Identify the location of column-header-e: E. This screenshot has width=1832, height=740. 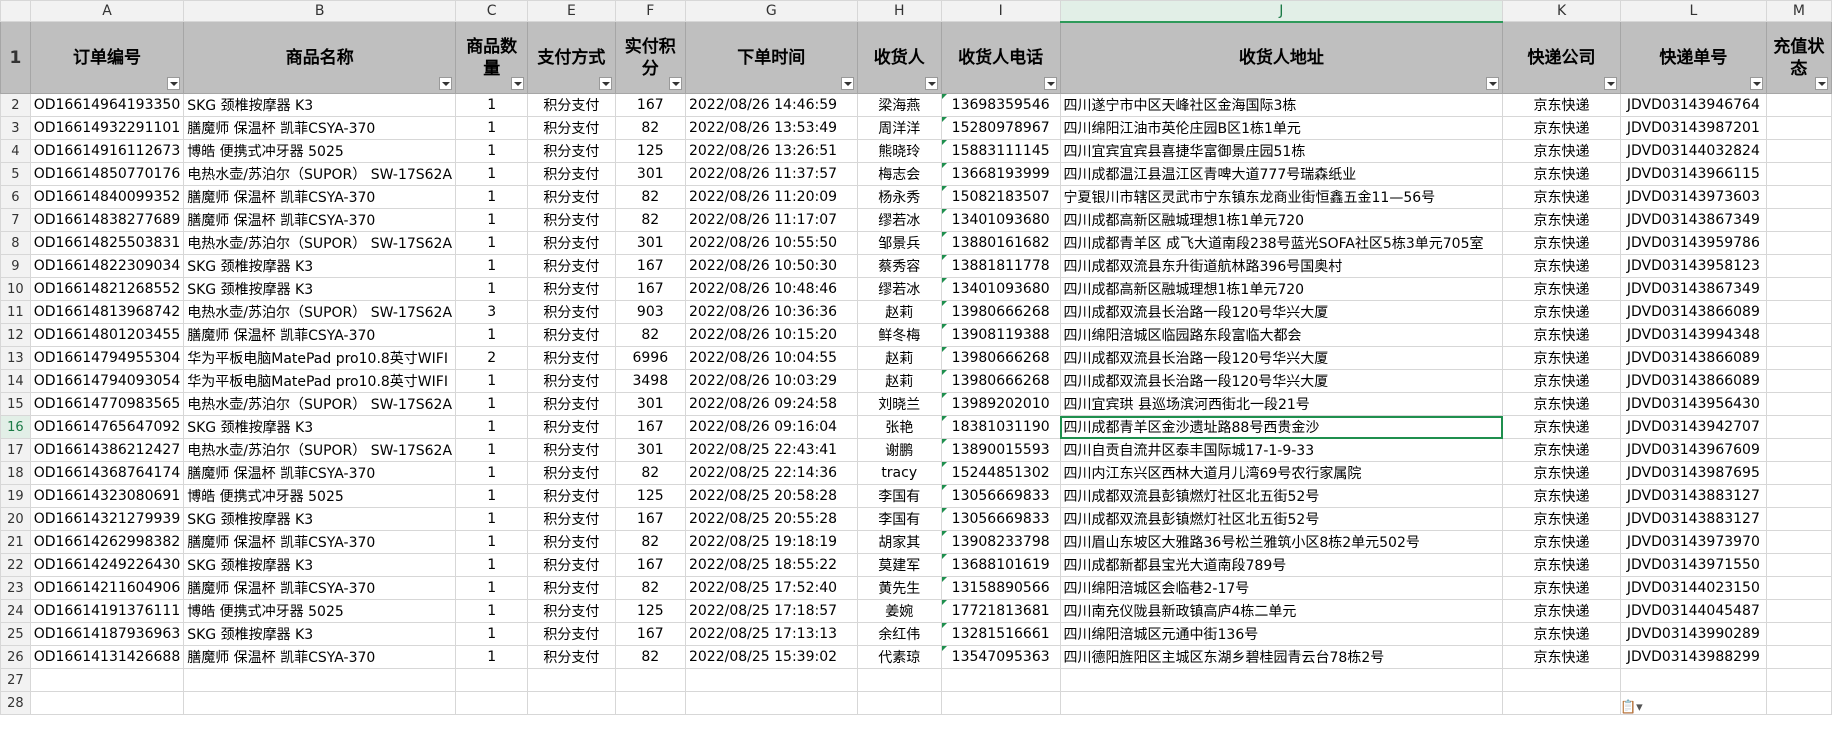
(571, 11).